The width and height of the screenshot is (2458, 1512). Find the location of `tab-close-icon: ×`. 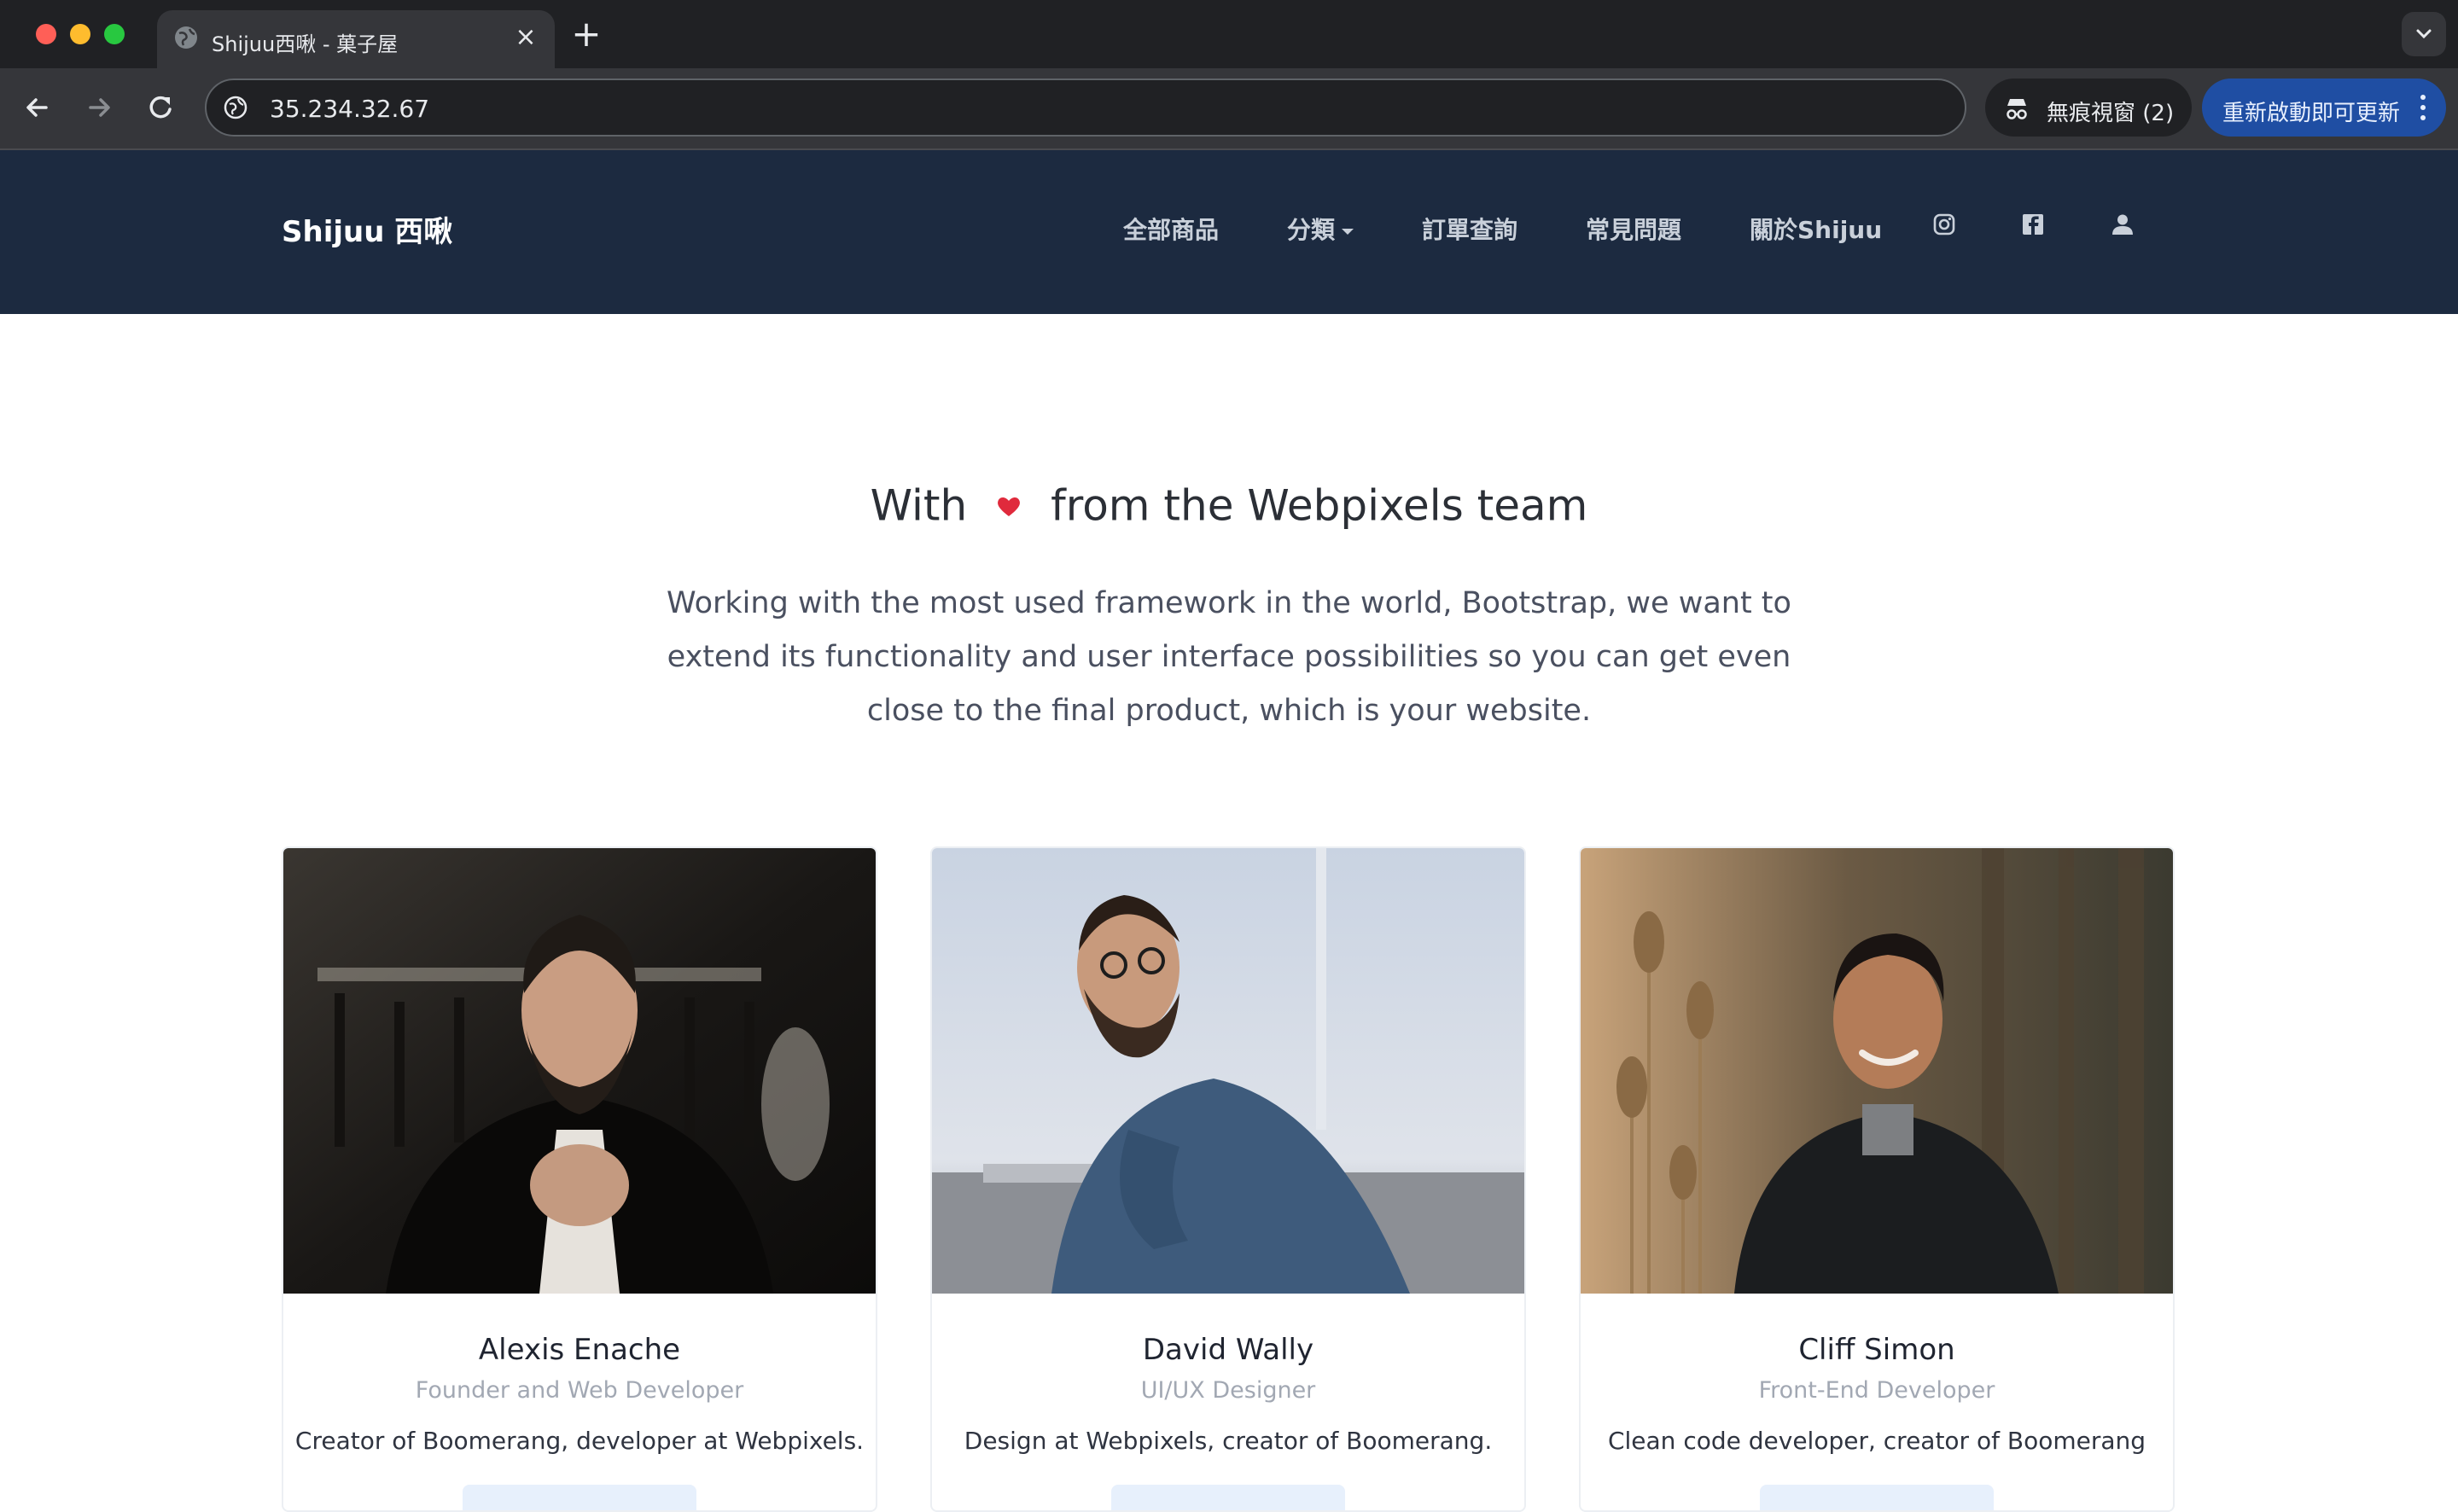

tab-close-icon: × is located at coordinates (525, 37).